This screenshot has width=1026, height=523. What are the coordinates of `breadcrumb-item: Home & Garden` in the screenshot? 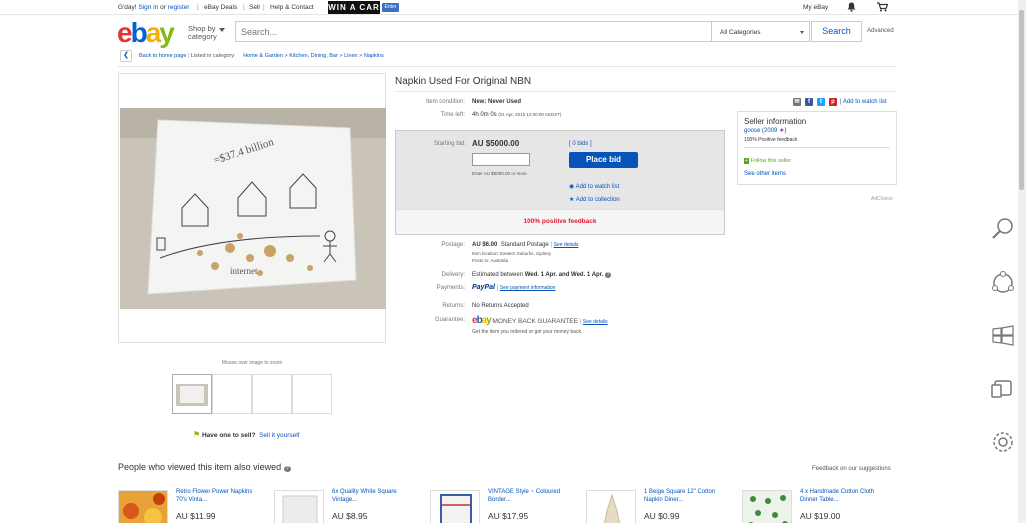 It's located at (263, 56).